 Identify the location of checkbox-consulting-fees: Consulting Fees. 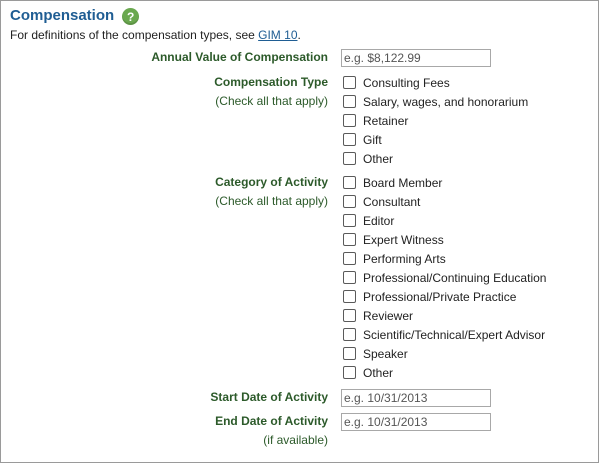
(435, 82).